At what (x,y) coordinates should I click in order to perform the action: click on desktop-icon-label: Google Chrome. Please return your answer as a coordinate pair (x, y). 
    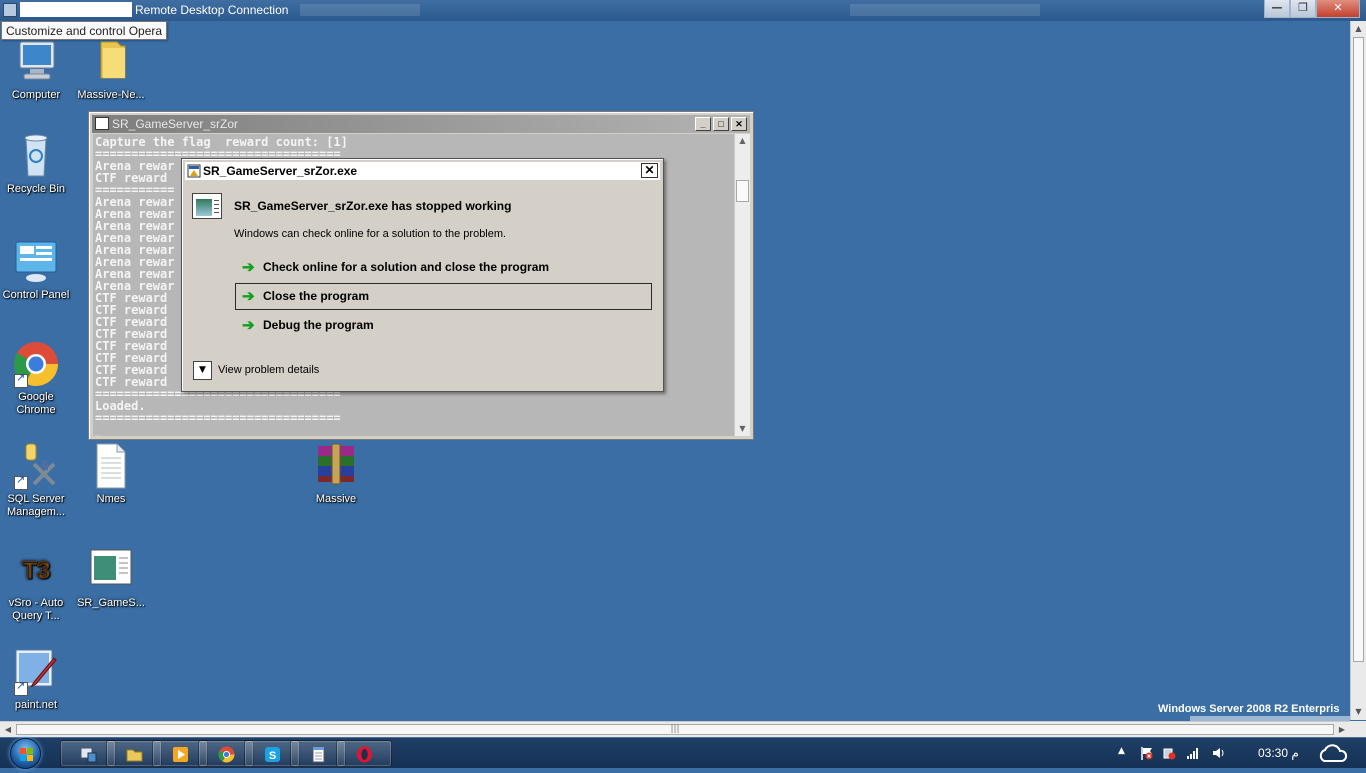
    Looking at the image, I should click on (36, 403).